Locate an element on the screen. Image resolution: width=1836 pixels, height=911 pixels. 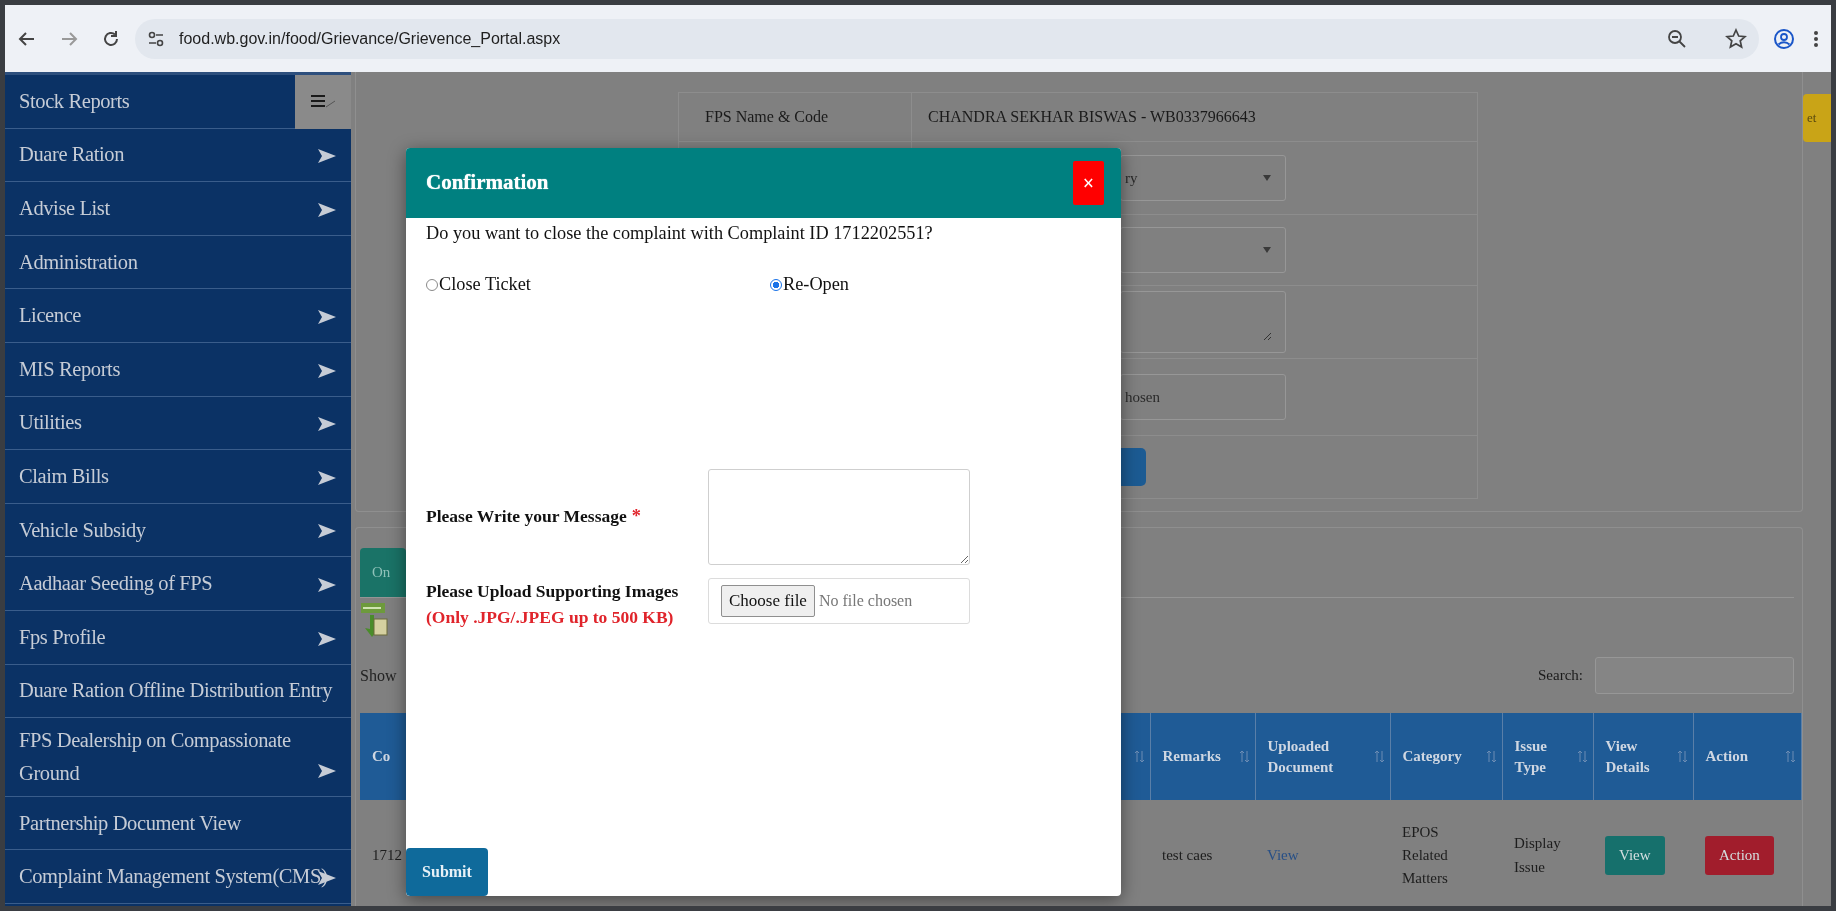
url-text: food.wb.gov.in/food/Grievance/Grievence_Portal.aspx is located at coordinates (370, 38).